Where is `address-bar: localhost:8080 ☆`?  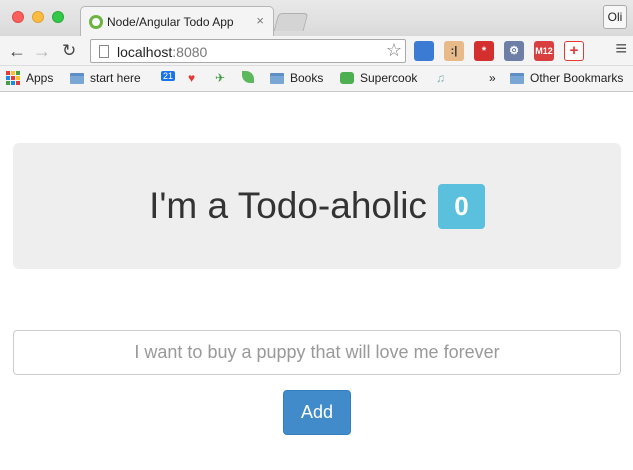
address-bar: localhost:8080 ☆ is located at coordinates (248, 51).